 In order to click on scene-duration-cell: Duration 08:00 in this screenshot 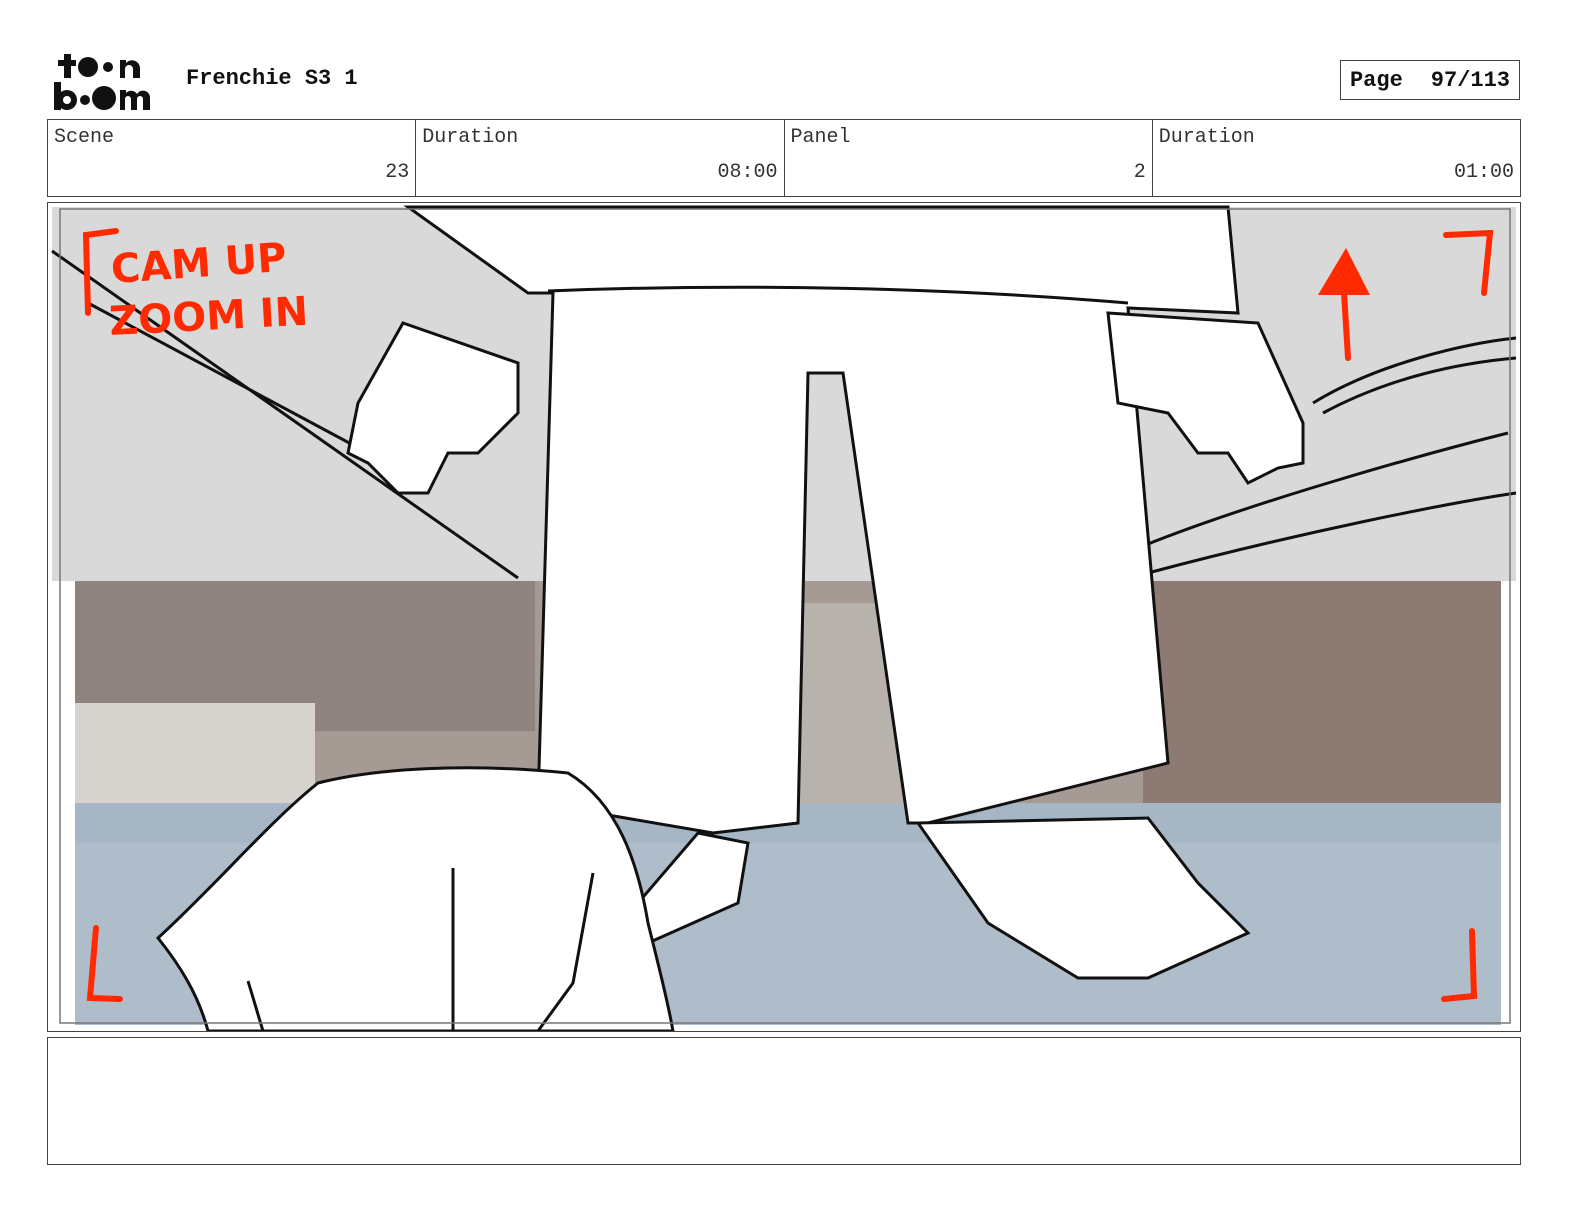, I will do `click(600, 158)`.